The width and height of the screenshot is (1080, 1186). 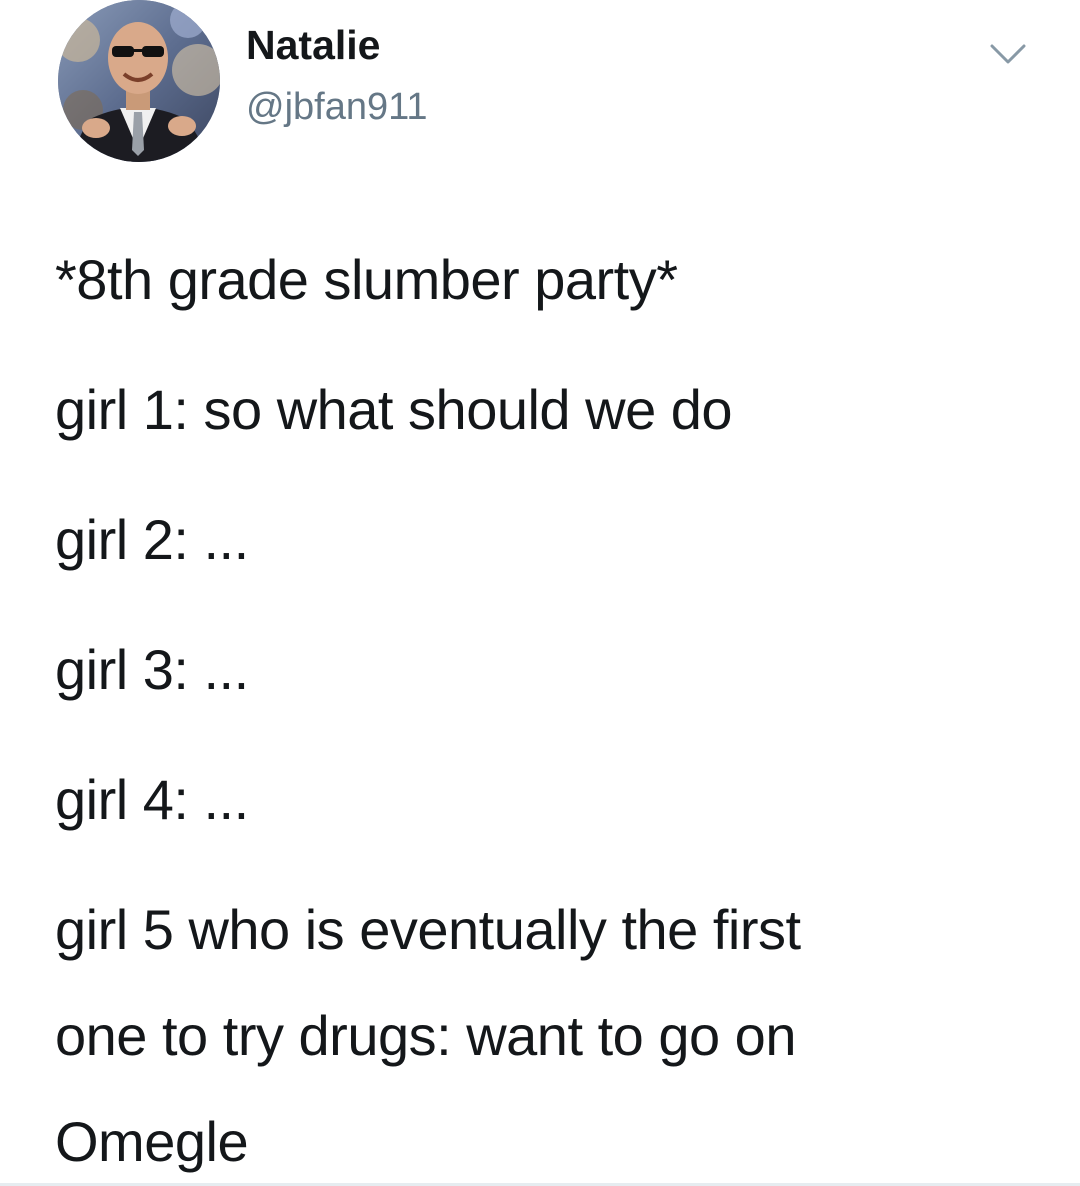 I want to click on tweet-line: girl 1: so what should we do, so click(x=394, y=409).